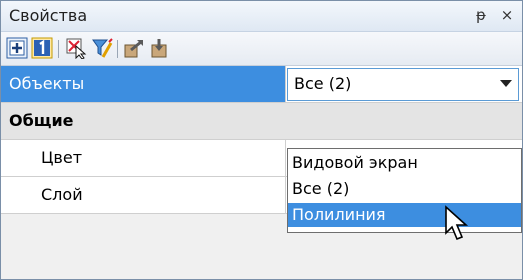  Describe the element at coordinates (355, 162) in the screenshot. I see `dropdown-option-label: Видовой экран` at that location.